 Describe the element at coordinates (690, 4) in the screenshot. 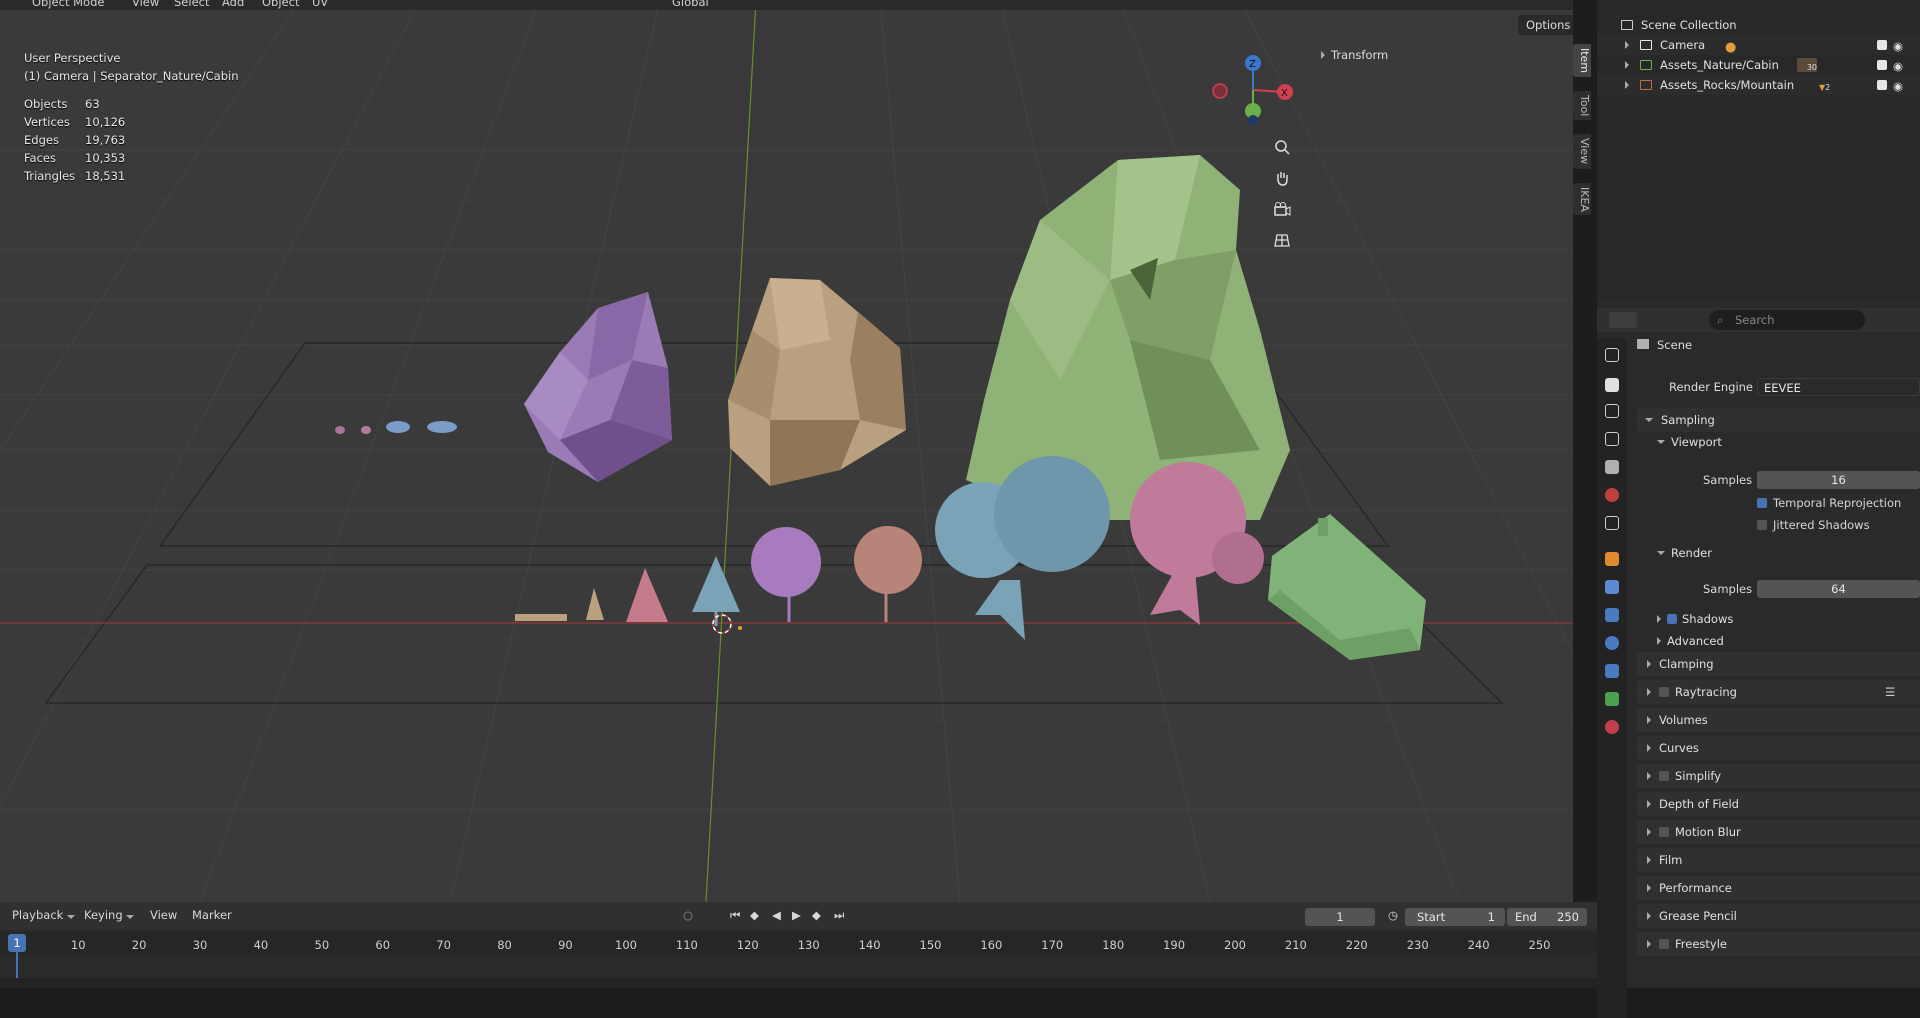

I see `orientation-selector: Global` at that location.